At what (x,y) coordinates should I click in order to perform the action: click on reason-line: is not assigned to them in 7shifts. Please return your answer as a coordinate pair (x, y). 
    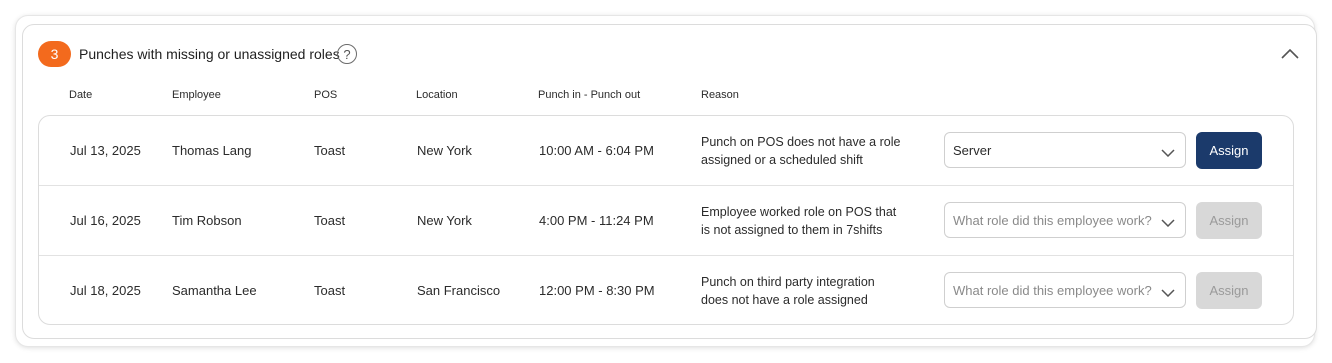
    Looking at the image, I should click on (792, 230).